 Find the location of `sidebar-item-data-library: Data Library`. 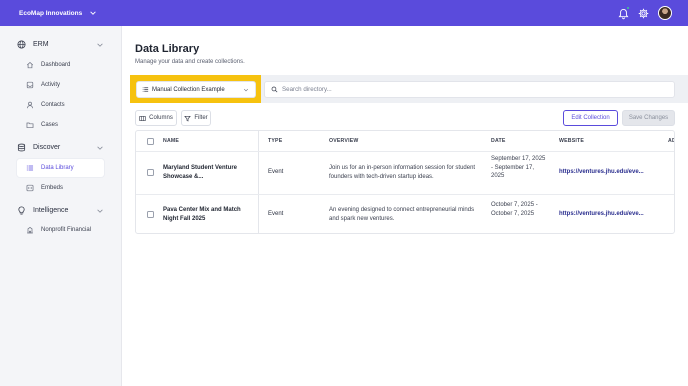

sidebar-item-data-library: Data Library is located at coordinates (60, 168).